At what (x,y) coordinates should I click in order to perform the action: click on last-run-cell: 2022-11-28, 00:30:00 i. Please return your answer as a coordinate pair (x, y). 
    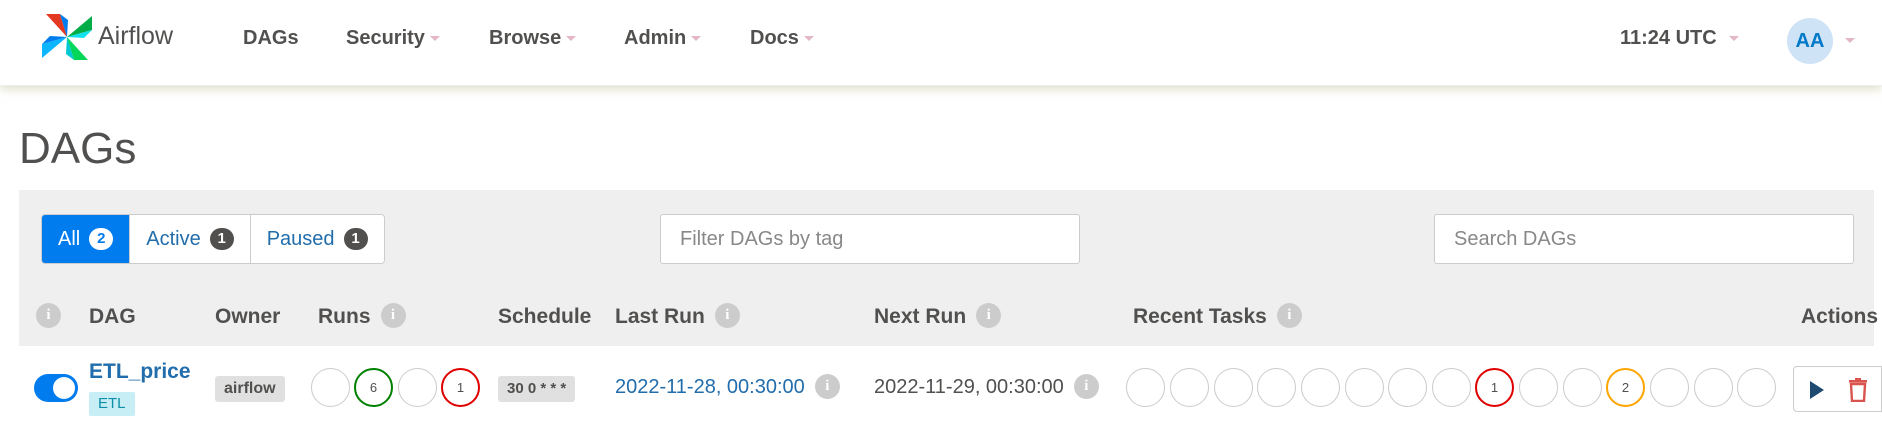
    Looking at the image, I should click on (727, 386).